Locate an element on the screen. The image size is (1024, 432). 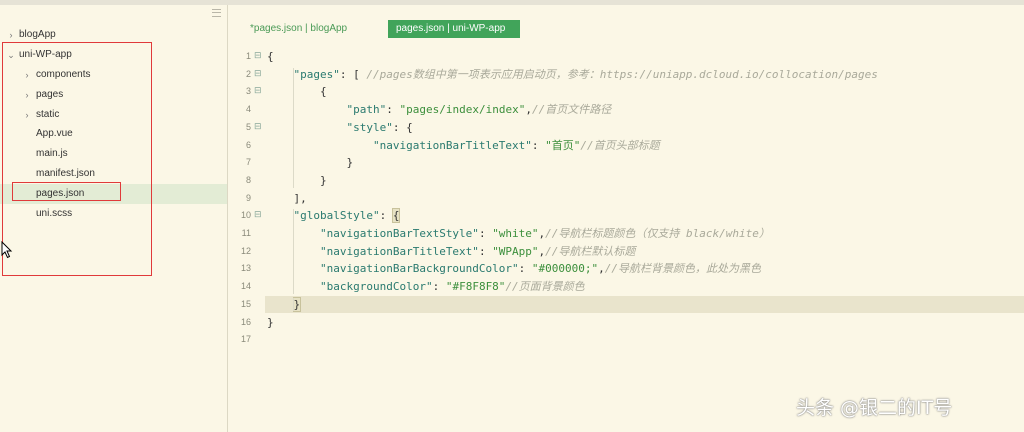
code-string: "#000000;" is located at coordinates (565, 269).